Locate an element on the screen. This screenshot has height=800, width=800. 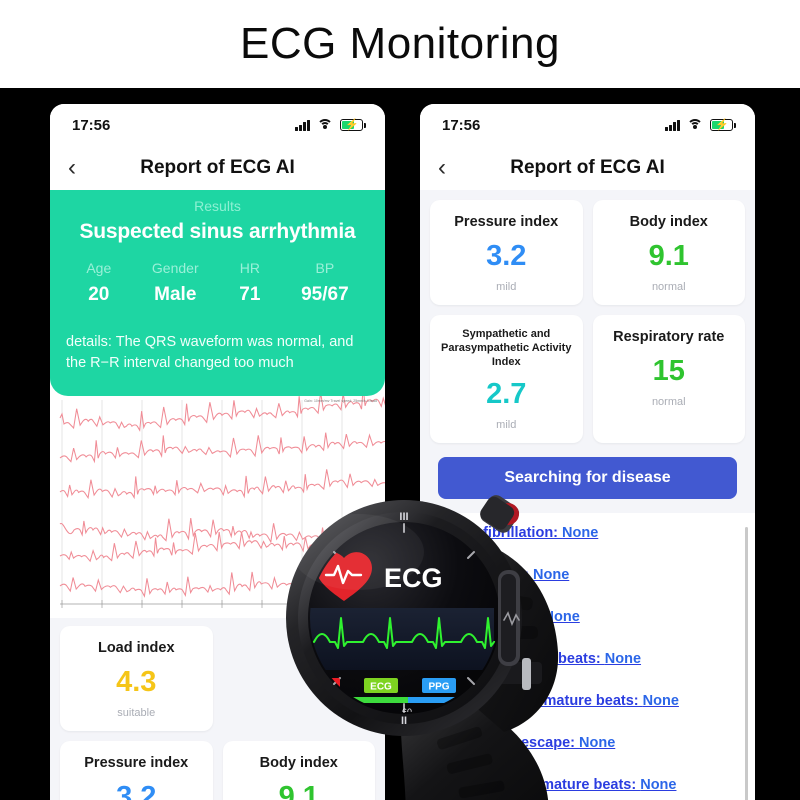
watch-ecg-panel is located at coordinates (402, 639).